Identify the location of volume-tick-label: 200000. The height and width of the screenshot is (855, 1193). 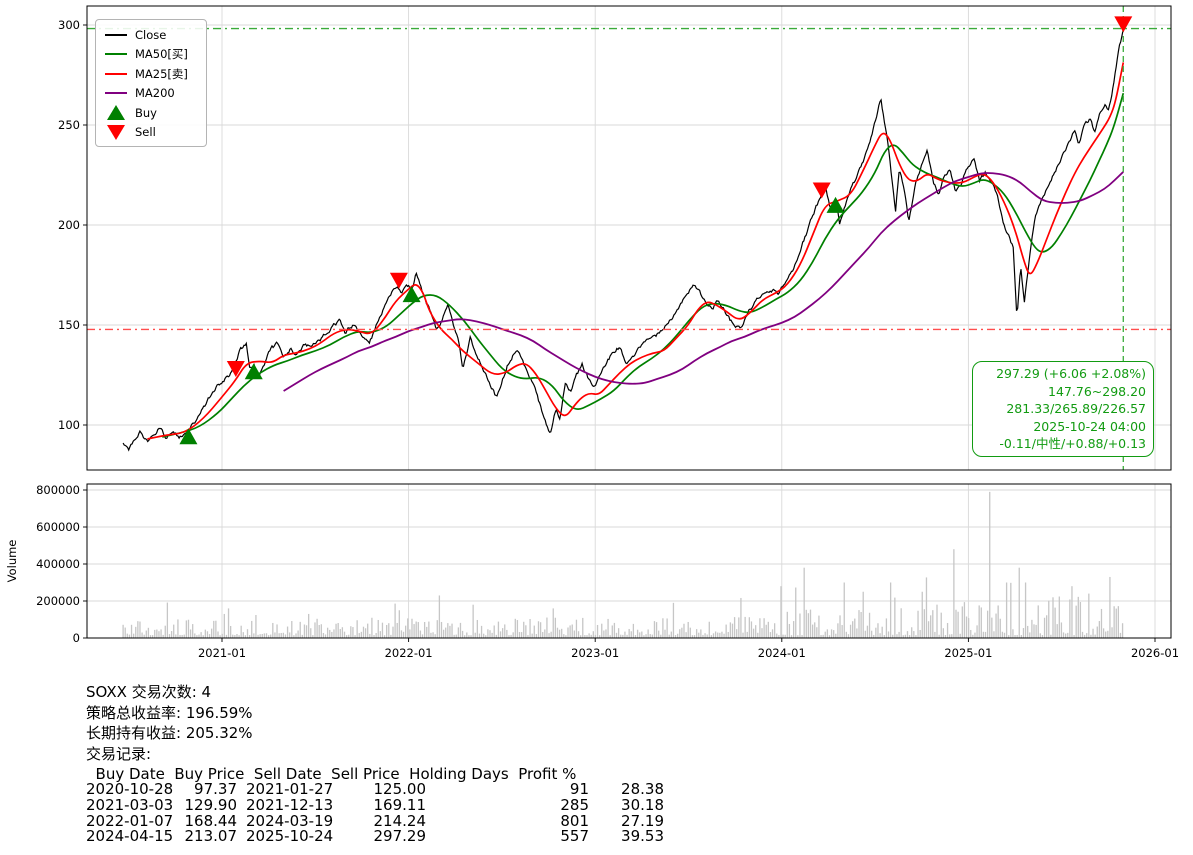
(58, 601).